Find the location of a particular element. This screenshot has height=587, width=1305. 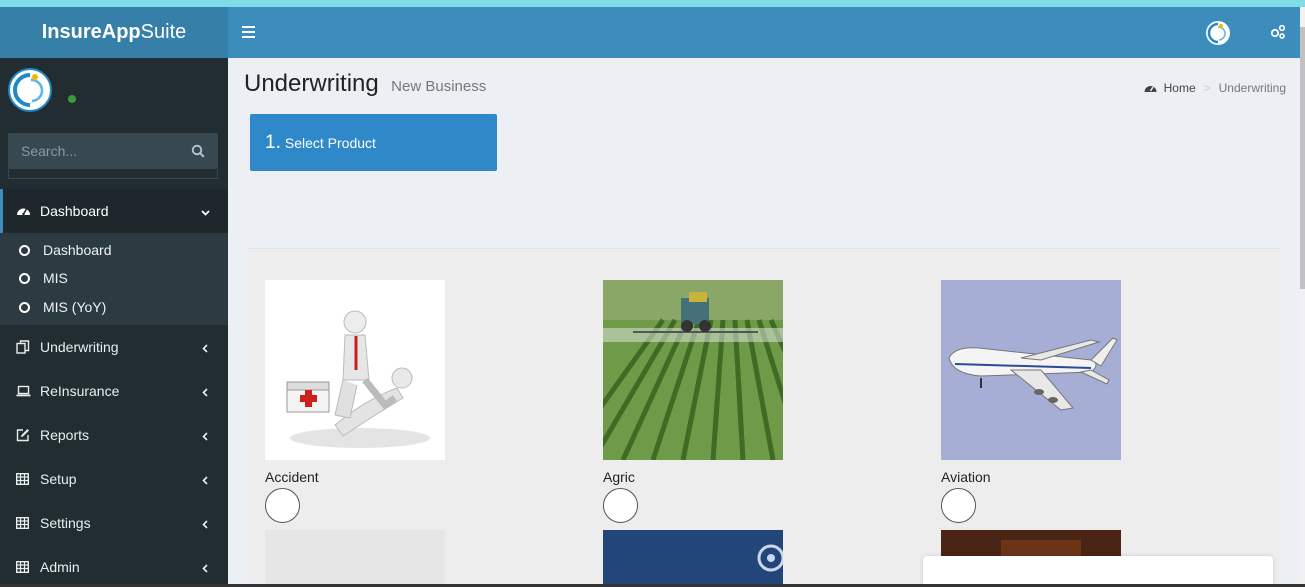

content-header: Underwriting New Business is located at coordinates (365, 84).